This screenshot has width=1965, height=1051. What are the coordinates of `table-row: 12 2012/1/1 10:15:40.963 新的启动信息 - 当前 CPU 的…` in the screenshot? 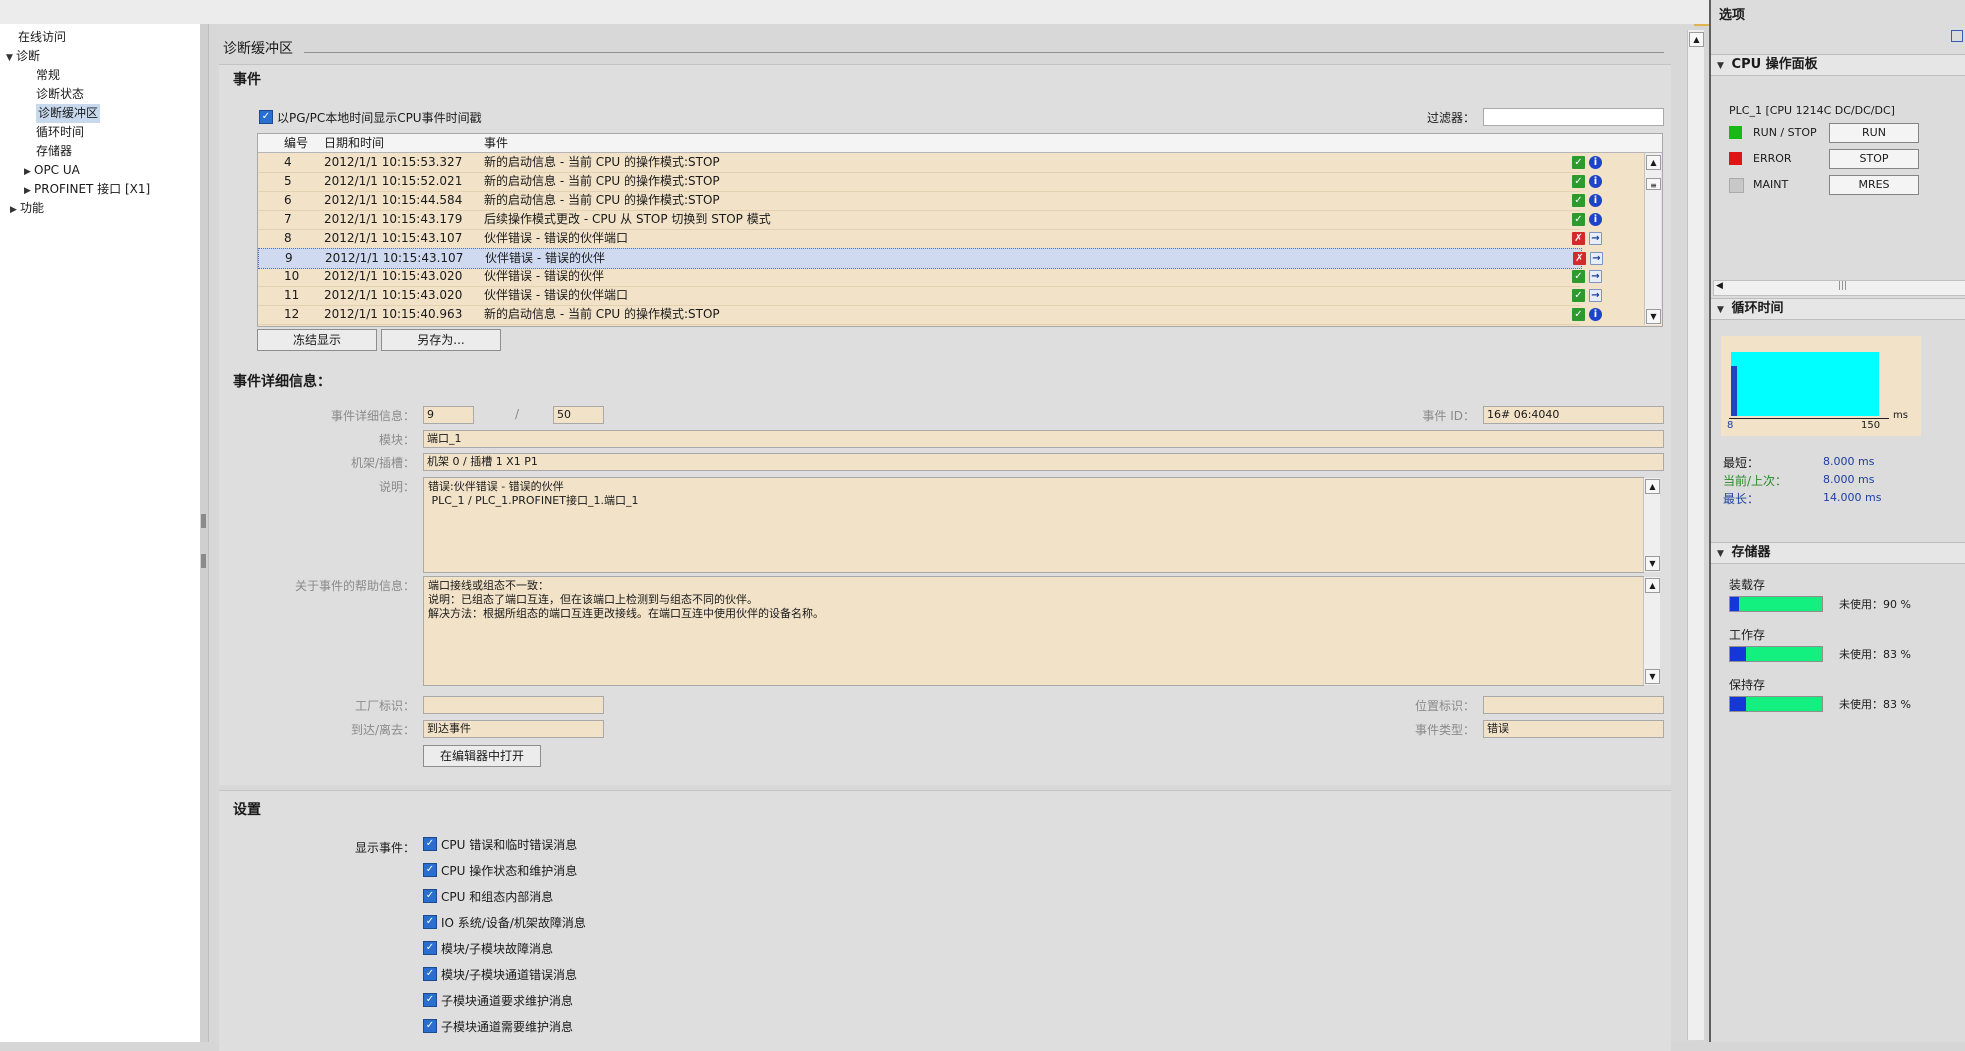 It's located at (930, 315).